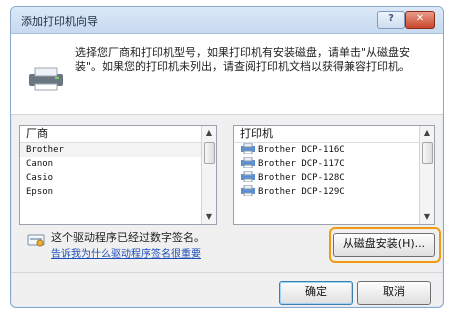  What do you see at coordinates (301, 192) in the screenshot?
I see `printer-item-label: Brother DCP-129C` at bounding box center [301, 192].